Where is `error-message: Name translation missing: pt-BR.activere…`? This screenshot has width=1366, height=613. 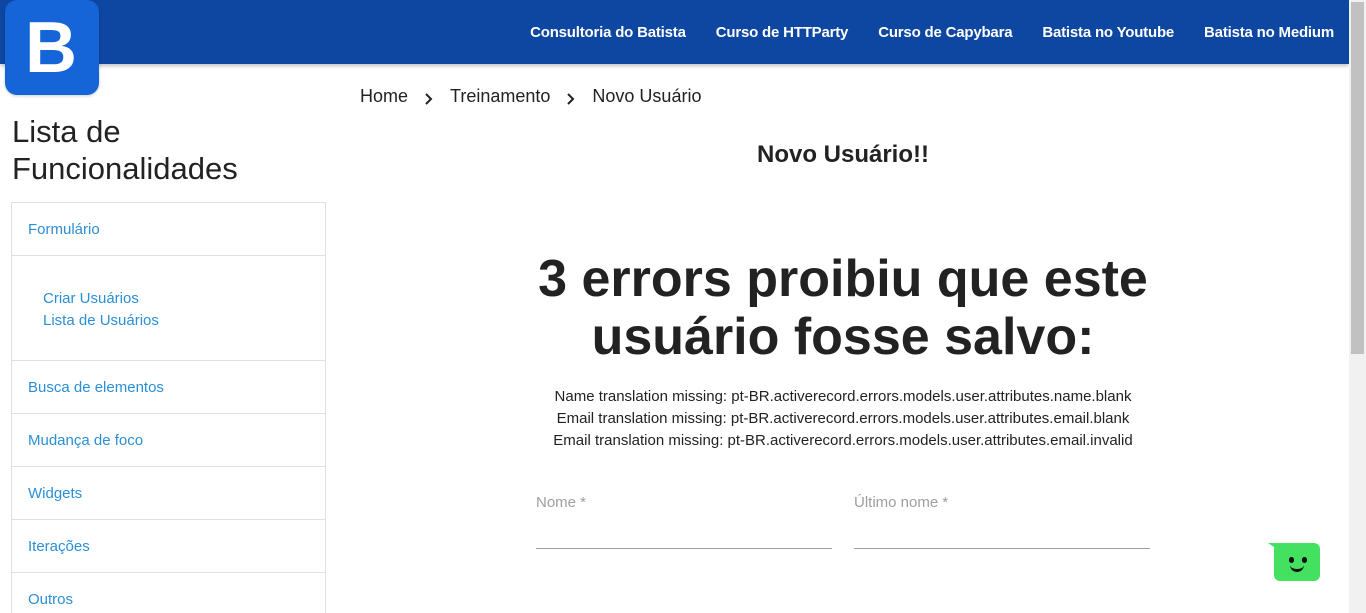 error-message: Name translation missing: pt-BR.activere… is located at coordinates (843, 396).